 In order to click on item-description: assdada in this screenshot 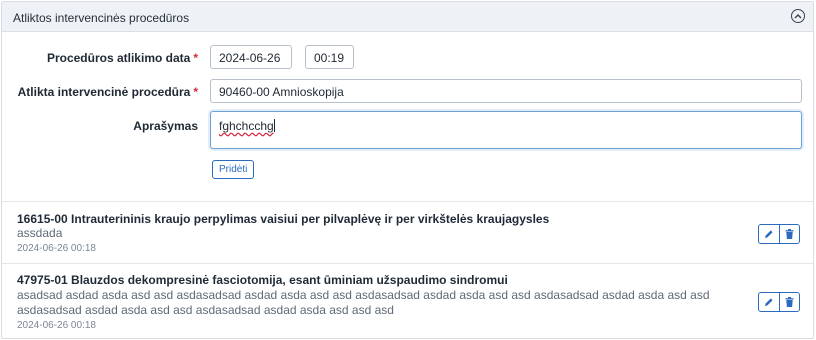, I will do `click(40, 233)`.